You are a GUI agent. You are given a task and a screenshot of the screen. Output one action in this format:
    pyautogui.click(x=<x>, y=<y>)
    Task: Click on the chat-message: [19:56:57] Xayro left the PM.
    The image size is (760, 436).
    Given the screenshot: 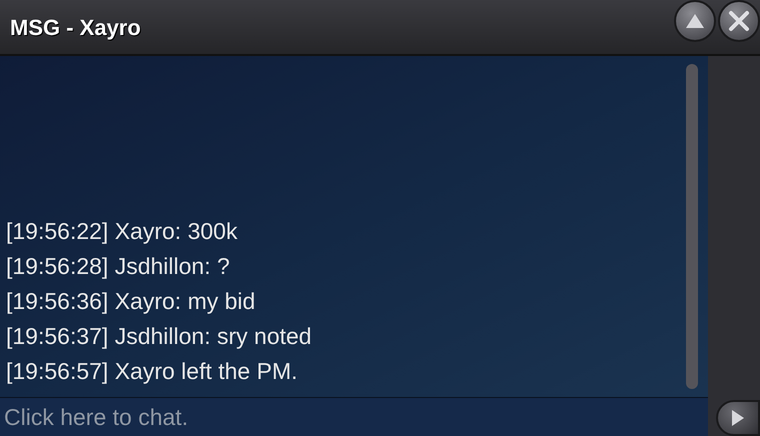 What is the action you would take?
    pyautogui.click(x=152, y=371)
    